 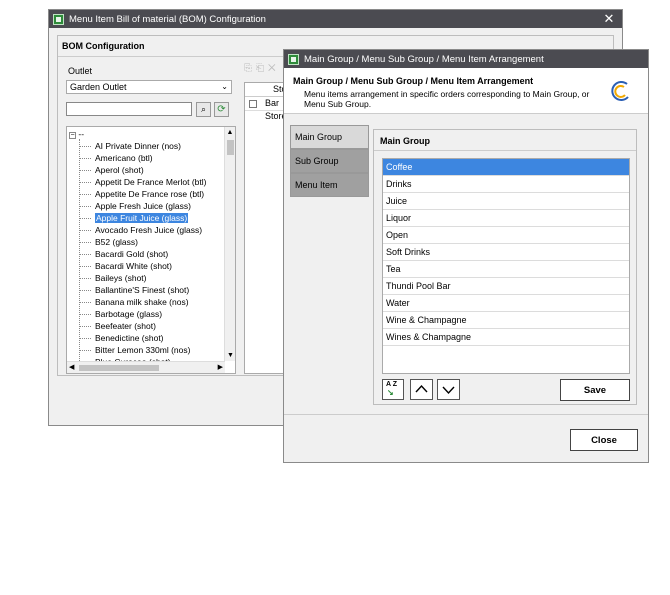 I want to click on scroll-up-icon: ▲, so click(x=230, y=132).